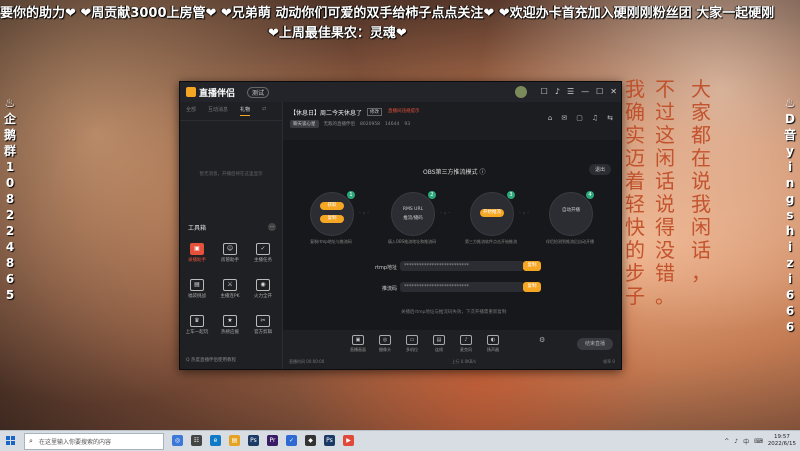 The height and width of the screenshot is (451, 800). What do you see at coordinates (326, 113) in the screenshot?
I see `room-title: 【休息日】周二今天休息了` at bounding box center [326, 113].